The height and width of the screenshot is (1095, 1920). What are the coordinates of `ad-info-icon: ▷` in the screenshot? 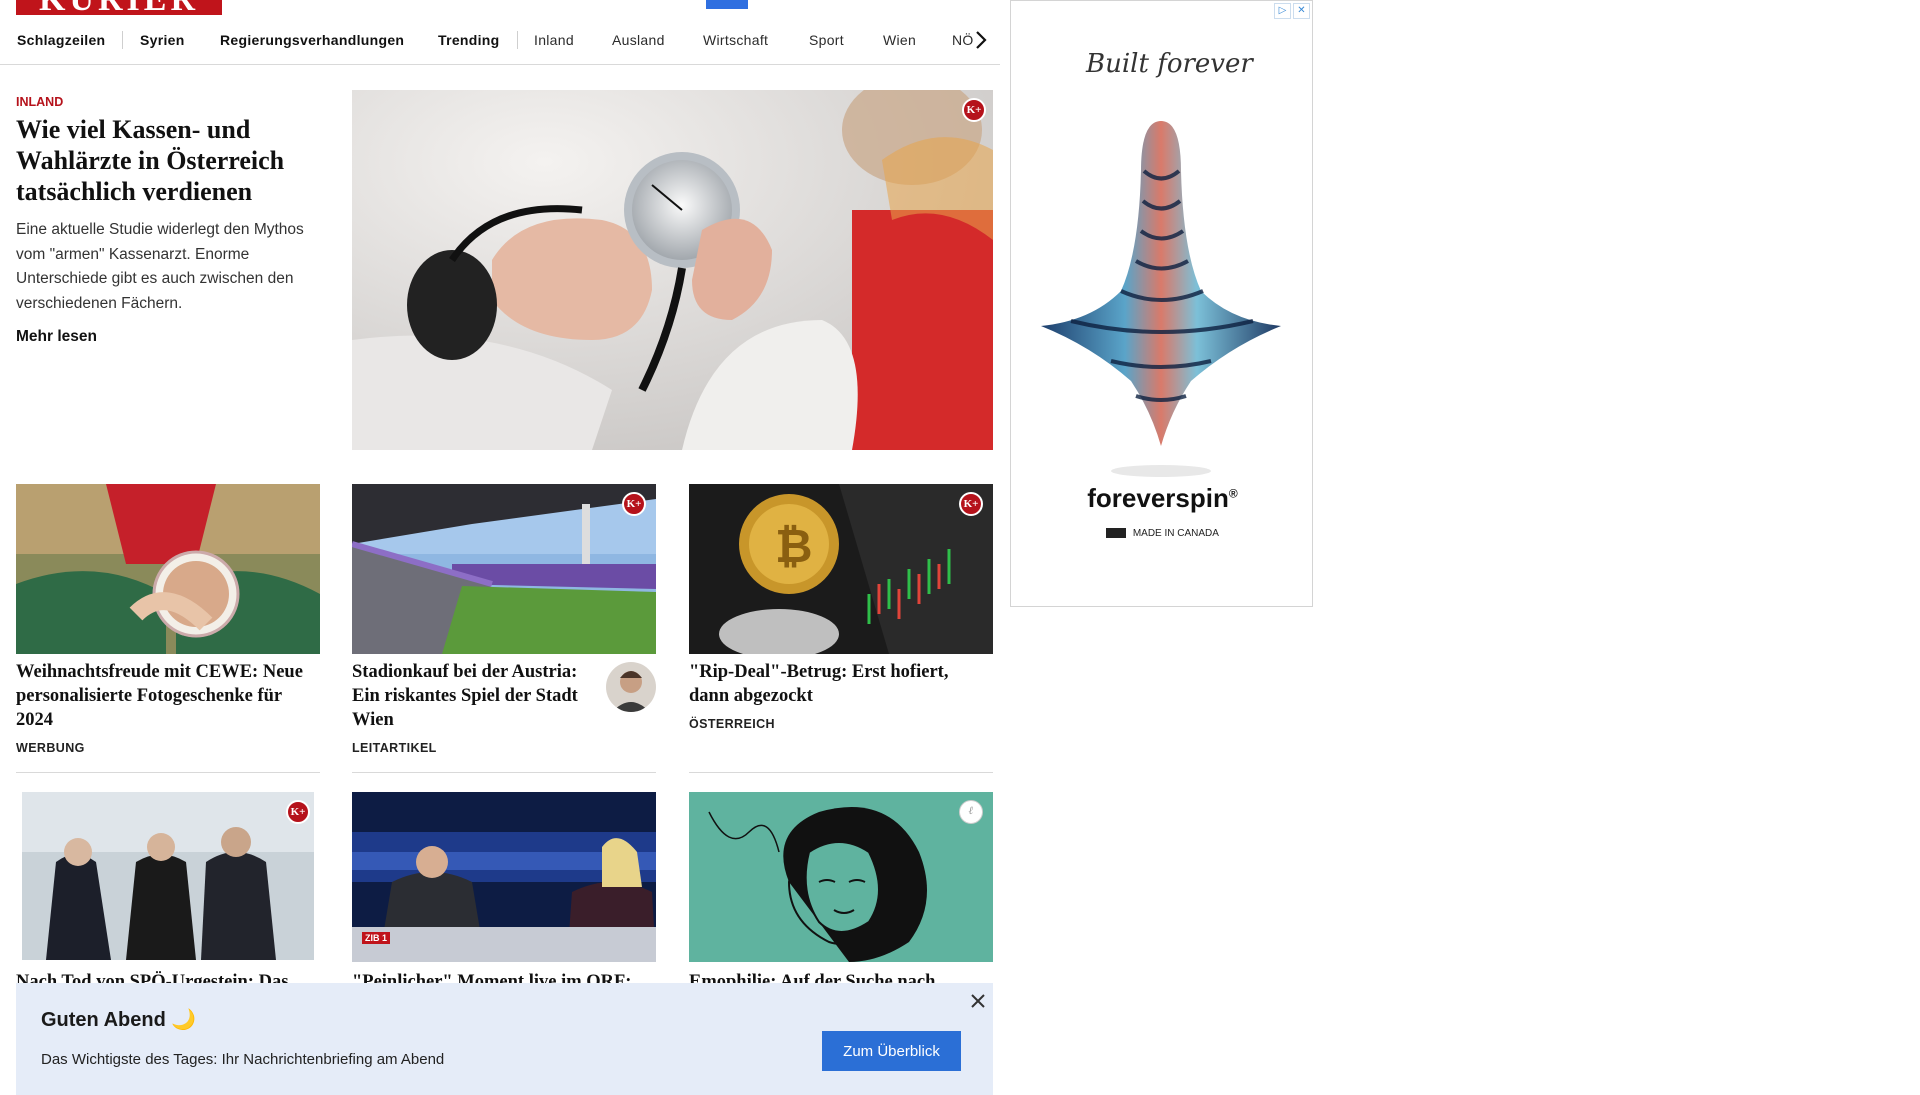 It's located at (1282, 11).